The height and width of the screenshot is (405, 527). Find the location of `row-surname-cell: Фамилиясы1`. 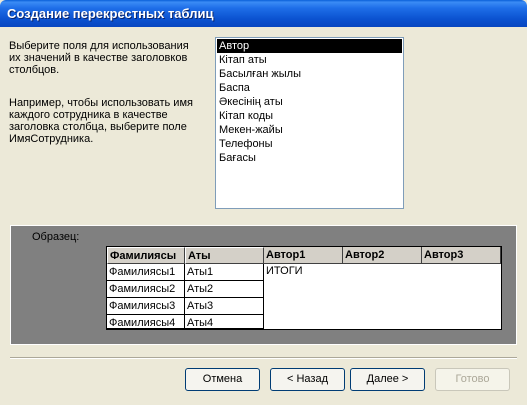

row-surname-cell: Фамилиясы1 is located at coordinates (146, 272).